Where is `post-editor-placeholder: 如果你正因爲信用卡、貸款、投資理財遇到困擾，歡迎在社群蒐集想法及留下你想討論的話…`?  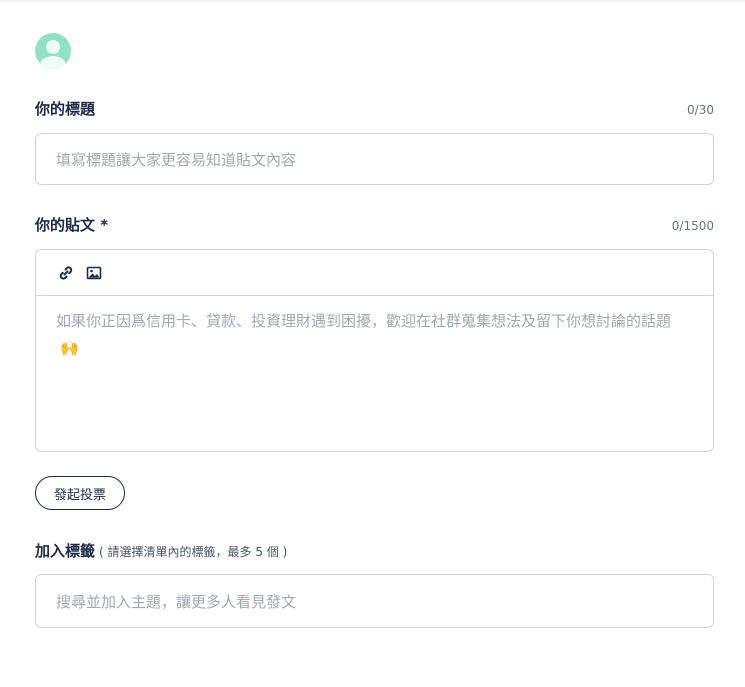 post-editor-placeholder: 如果你正因爲信用卡、貸款、投資理財遇到困擾，歡迎在社群蒐集想法及留下你想討論的話… is located at coordinates (374, 334).